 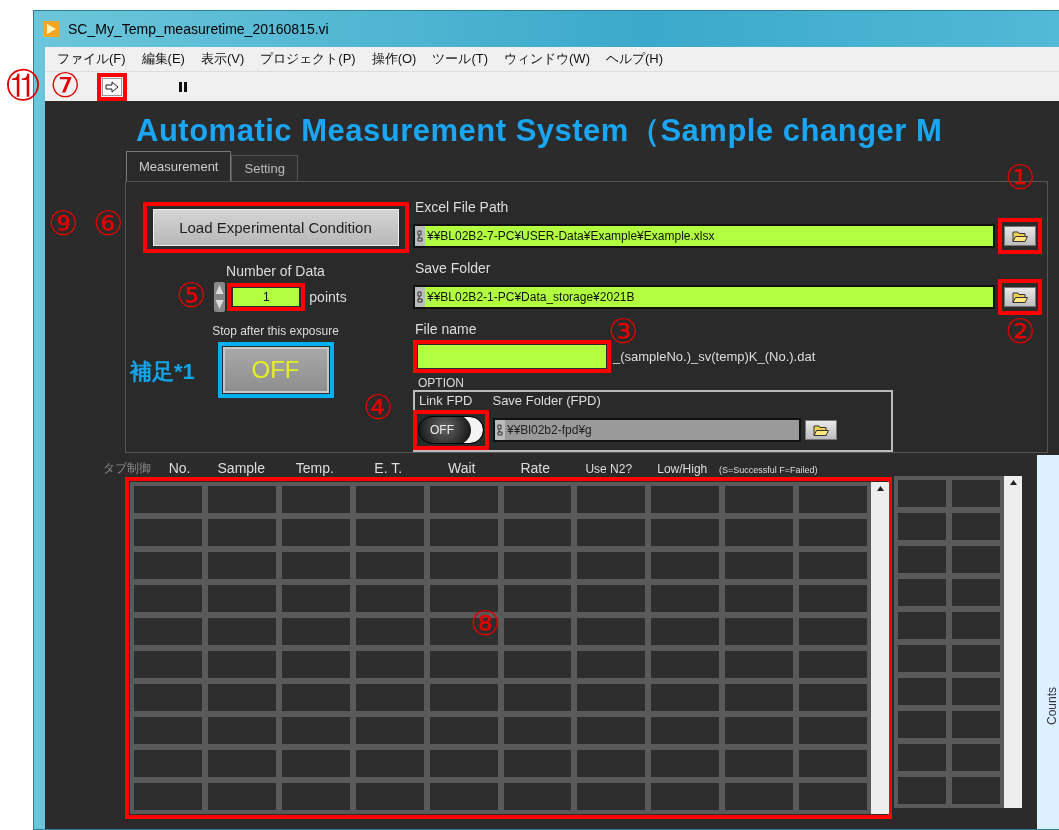 What do you see at coordinates (394, 59) in the screenshot?
I see `menu-item: 操作(O)` at bounding box center [394, 59].